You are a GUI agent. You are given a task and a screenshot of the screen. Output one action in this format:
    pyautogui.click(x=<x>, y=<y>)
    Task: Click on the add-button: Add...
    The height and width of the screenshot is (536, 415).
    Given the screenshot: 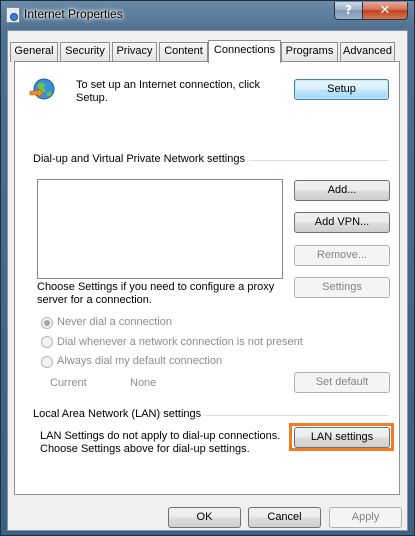 What is the action you would take?
    pyautogui.click(x=342, y=190)
    